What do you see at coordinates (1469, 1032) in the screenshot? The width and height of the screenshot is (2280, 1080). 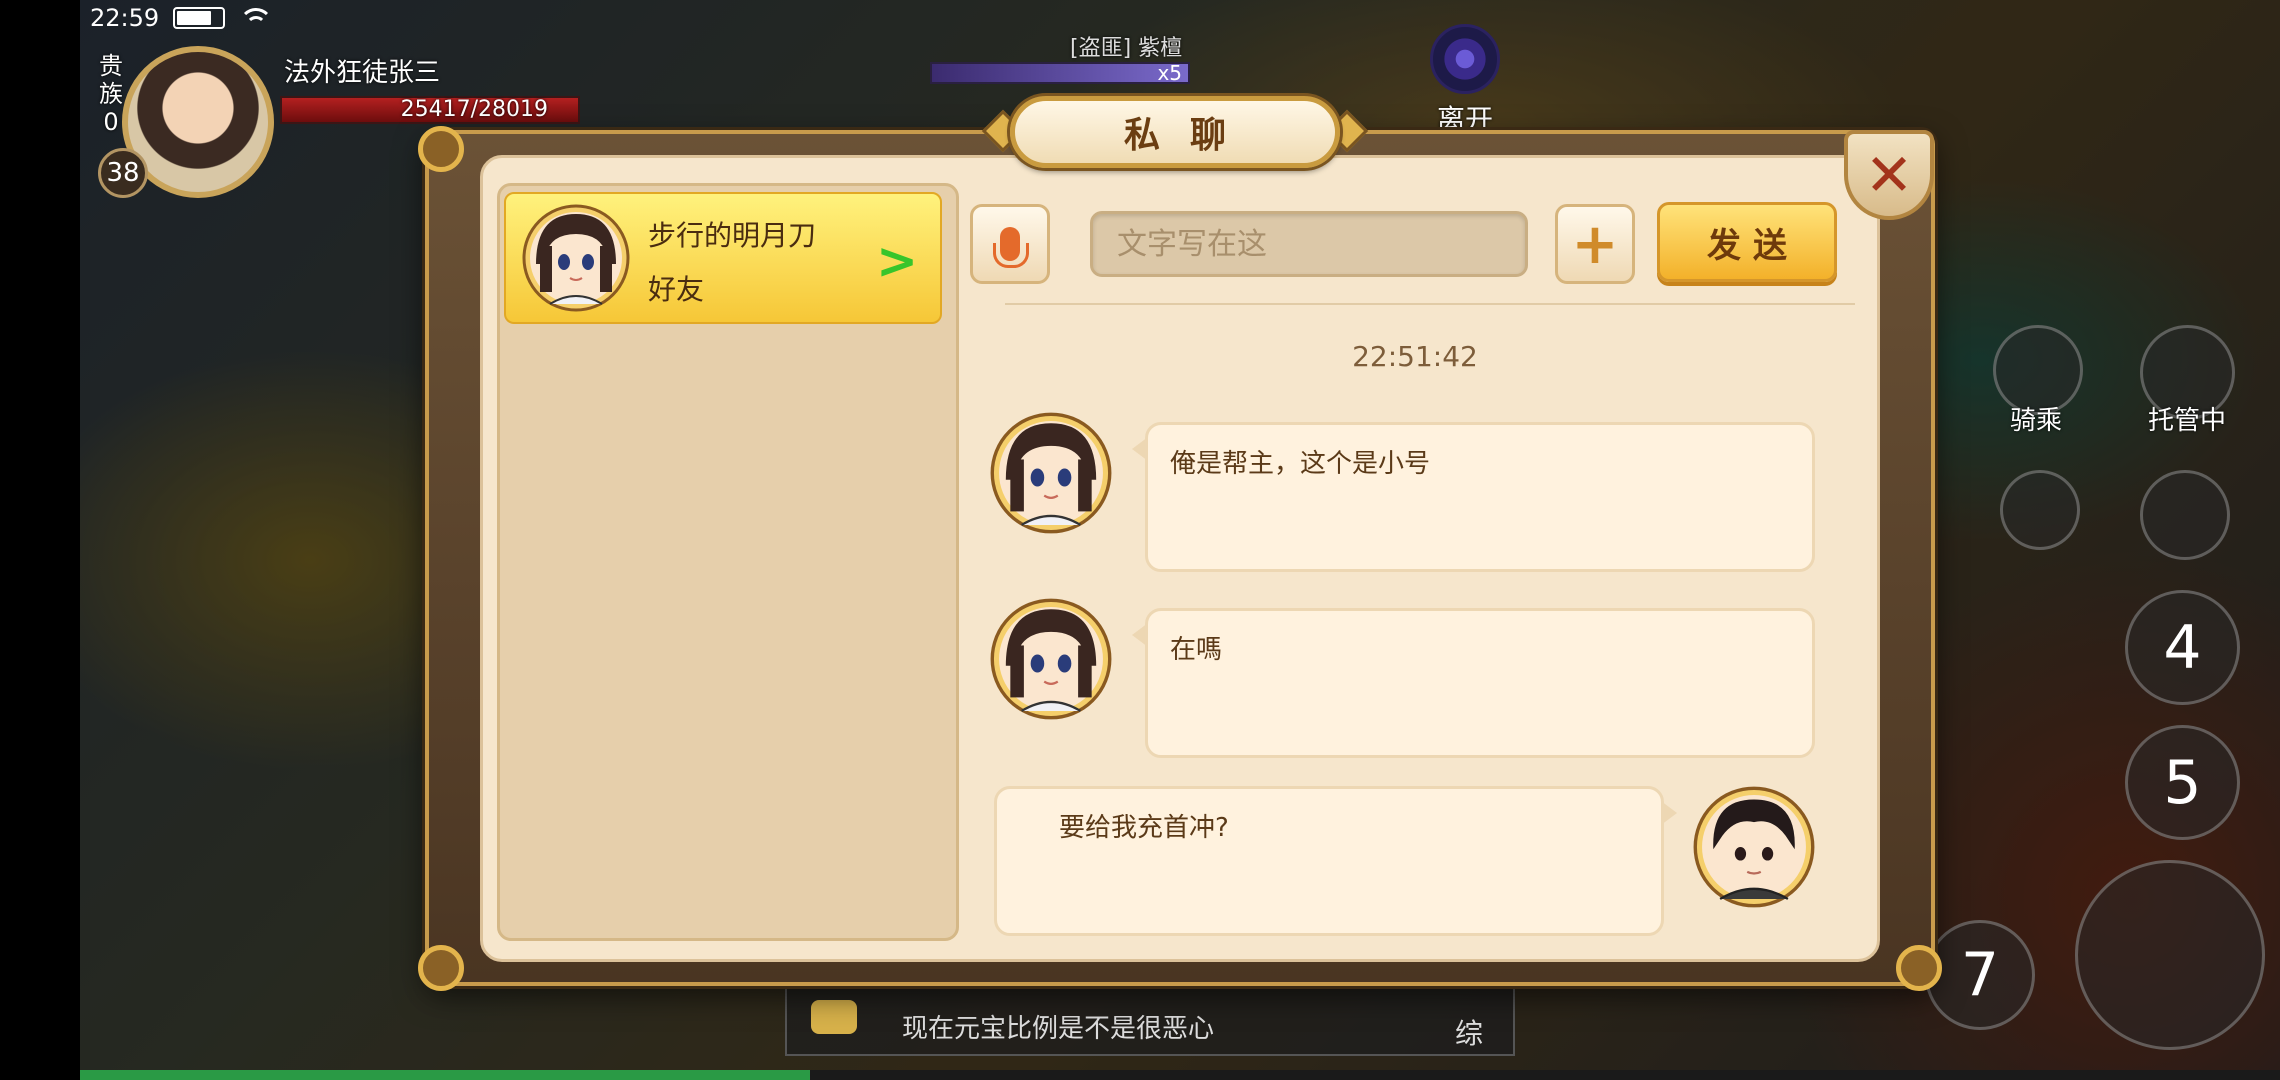 I see `chat-channel-label: 综` at bounding box center [1469, 1032].